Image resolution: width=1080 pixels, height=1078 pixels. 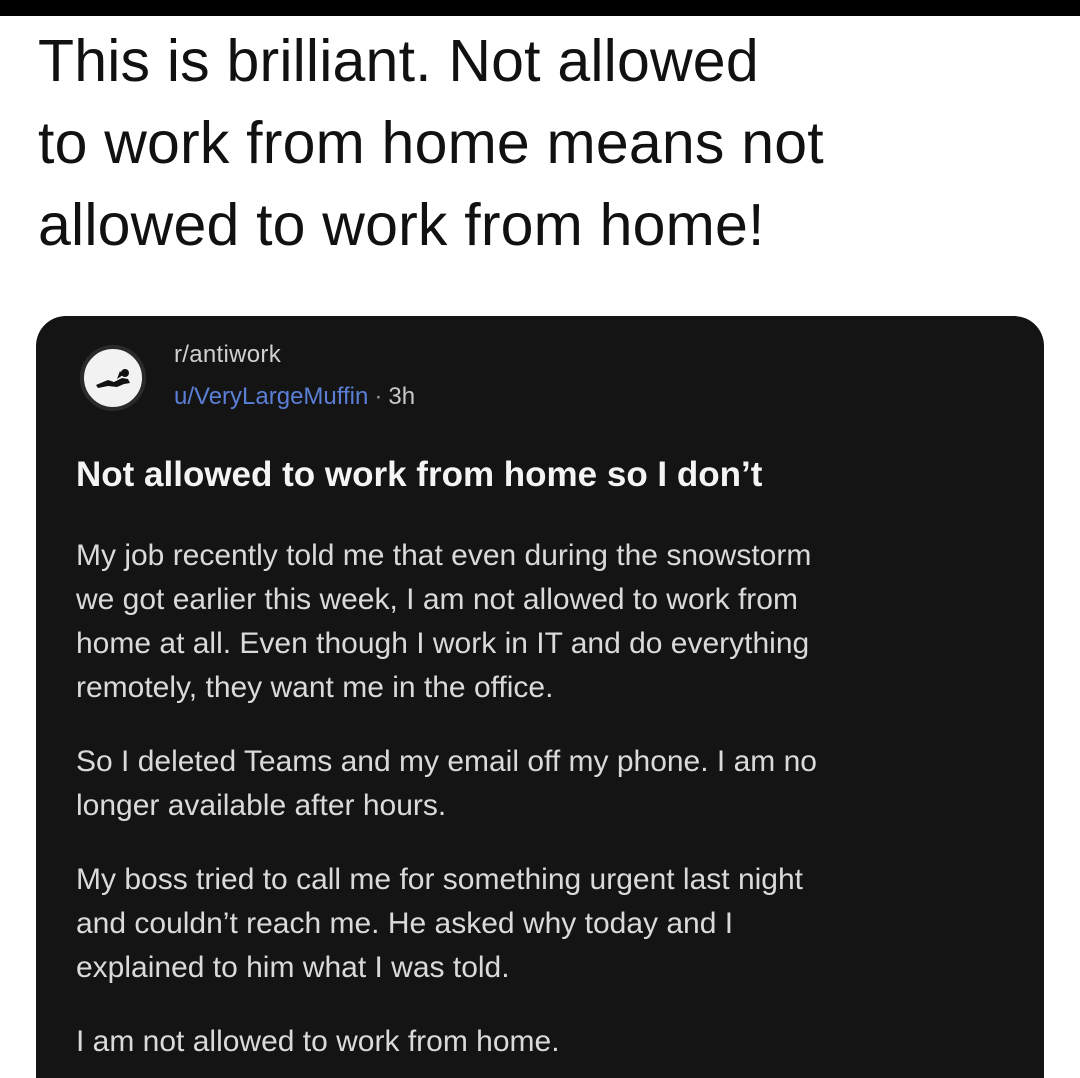 I want to click on post-title: Not allowed to work from home so I don’t, so click(x=551, y=475).